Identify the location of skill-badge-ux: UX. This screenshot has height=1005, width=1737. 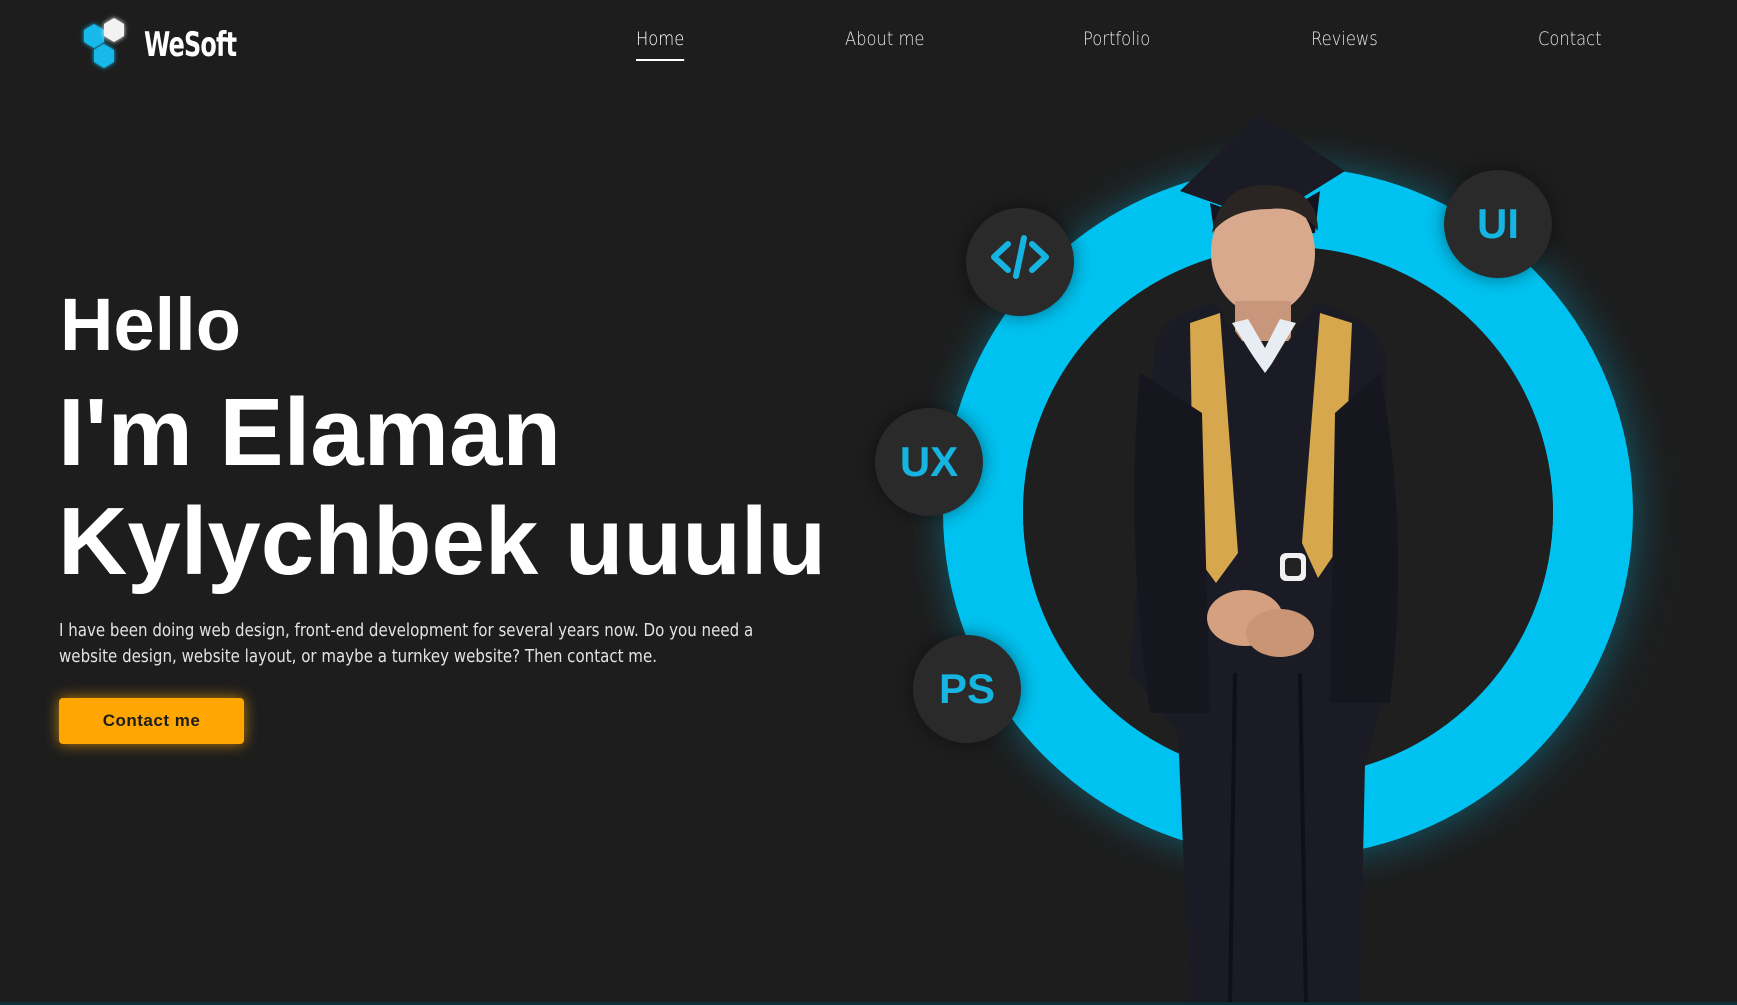
(929, 462).